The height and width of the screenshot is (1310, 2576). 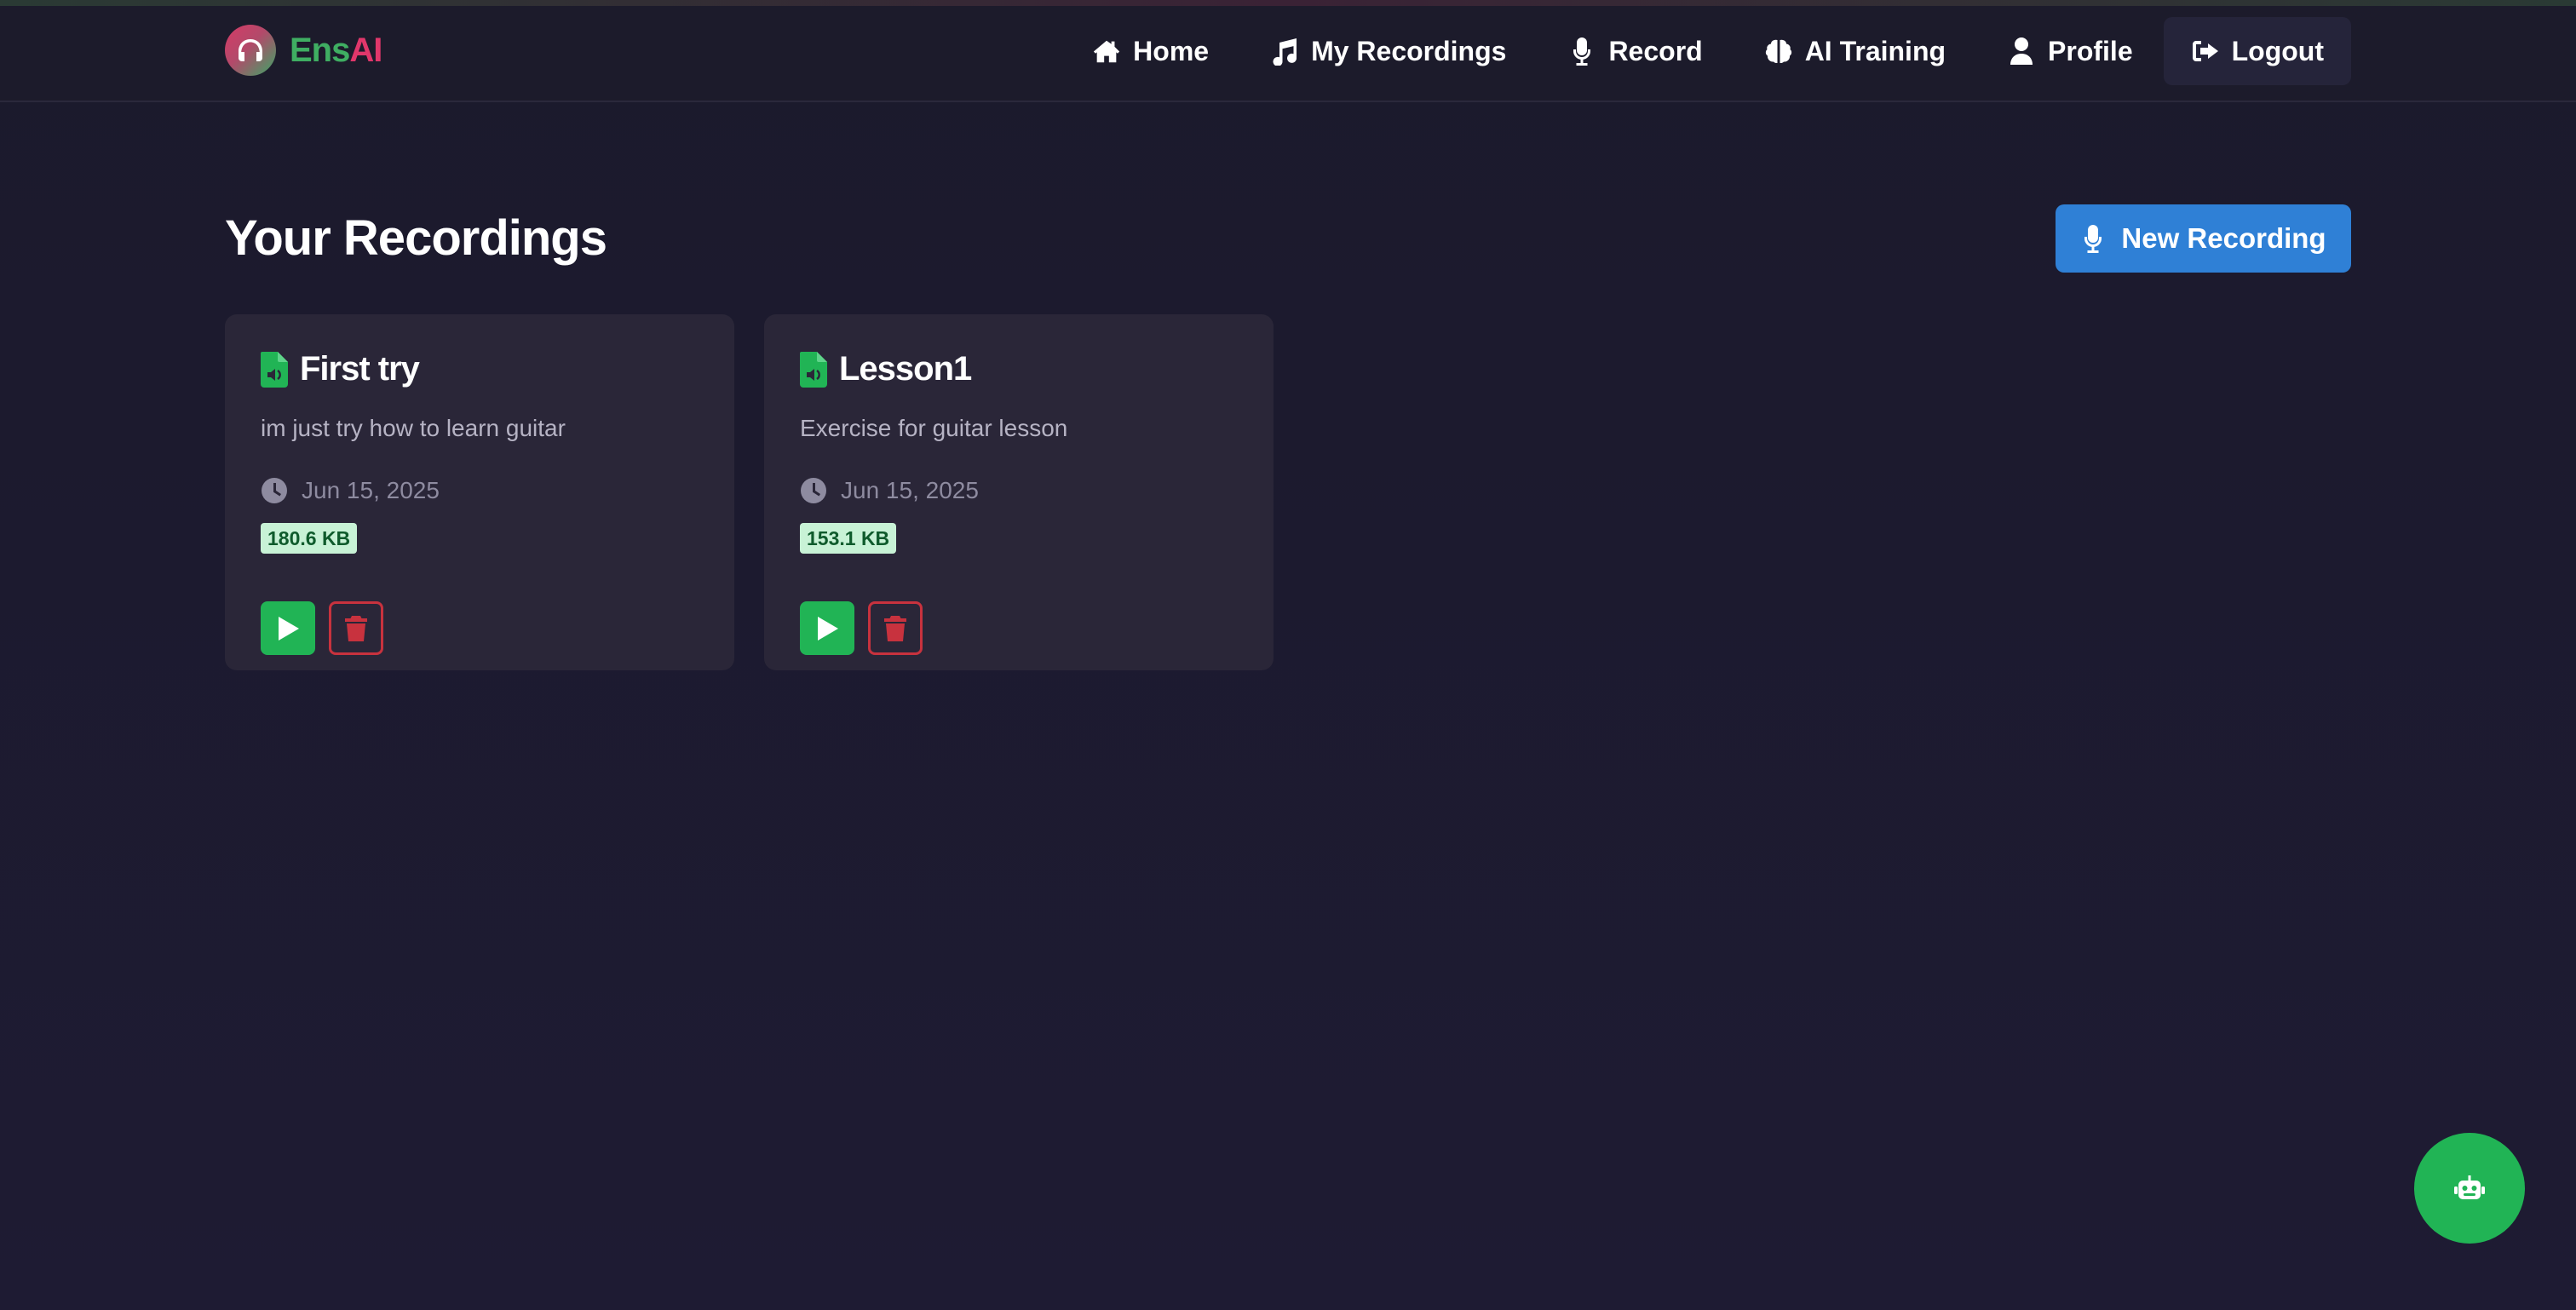 I want to click on nav-home: Home, so click(x=1150, y=51).